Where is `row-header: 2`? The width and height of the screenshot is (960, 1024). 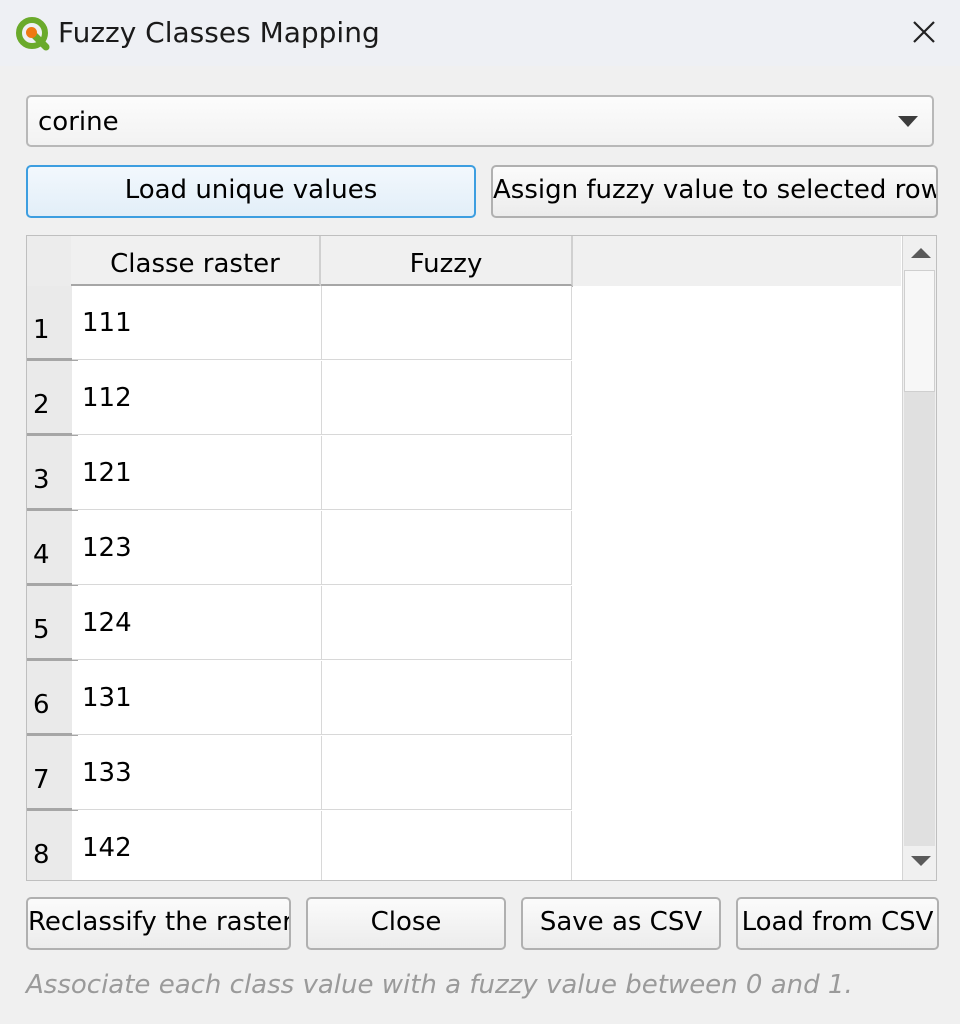
row-header: 2 is located at coordinates (52, 398).